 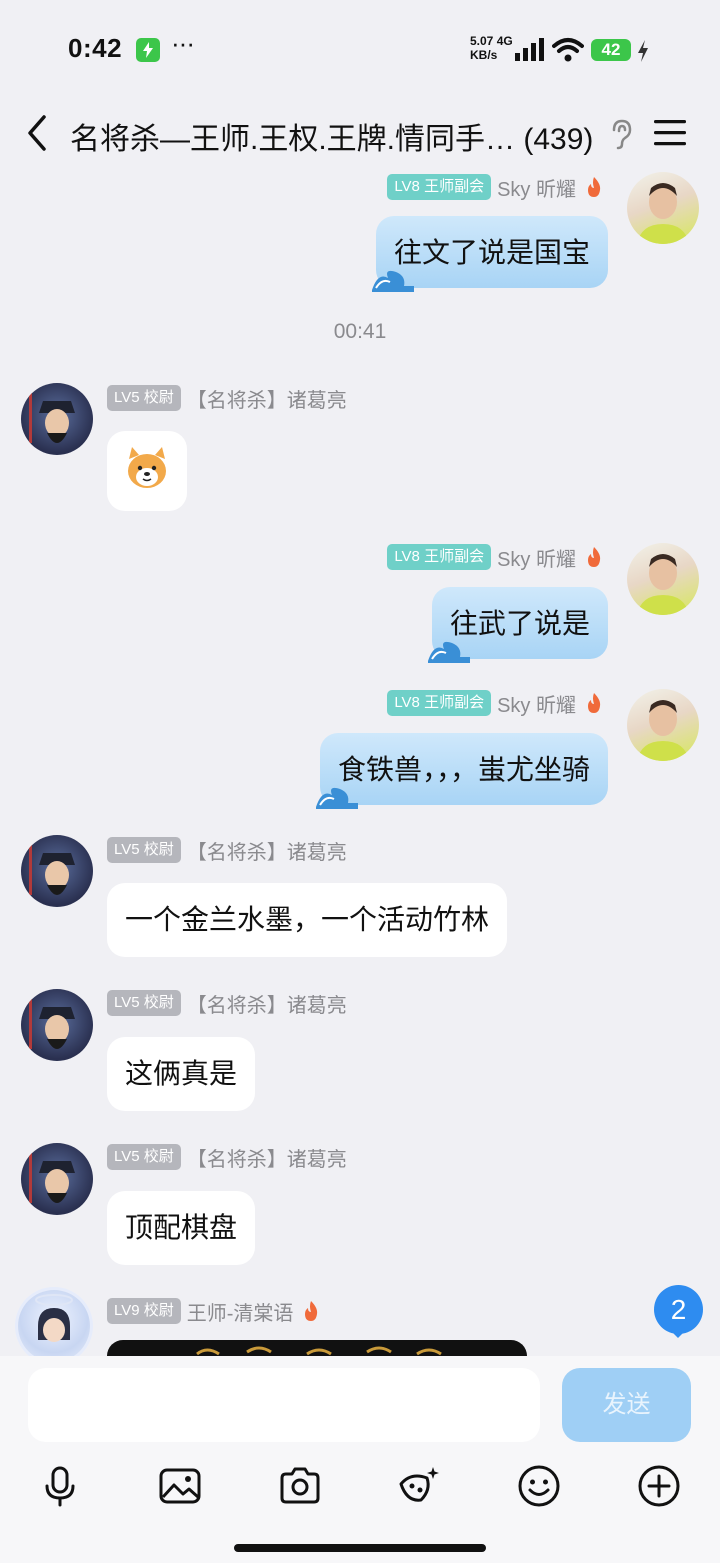 I want to click on timestamp: 00:41, so click(x=360, y=331).